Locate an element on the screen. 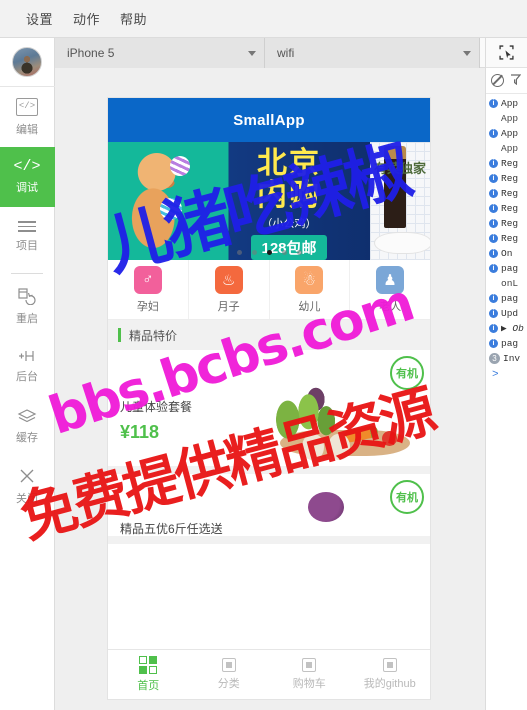 The width and height of the screenshot is (527, 710). sidebar-item-label: 调试 is located at coordinates (27, 188).